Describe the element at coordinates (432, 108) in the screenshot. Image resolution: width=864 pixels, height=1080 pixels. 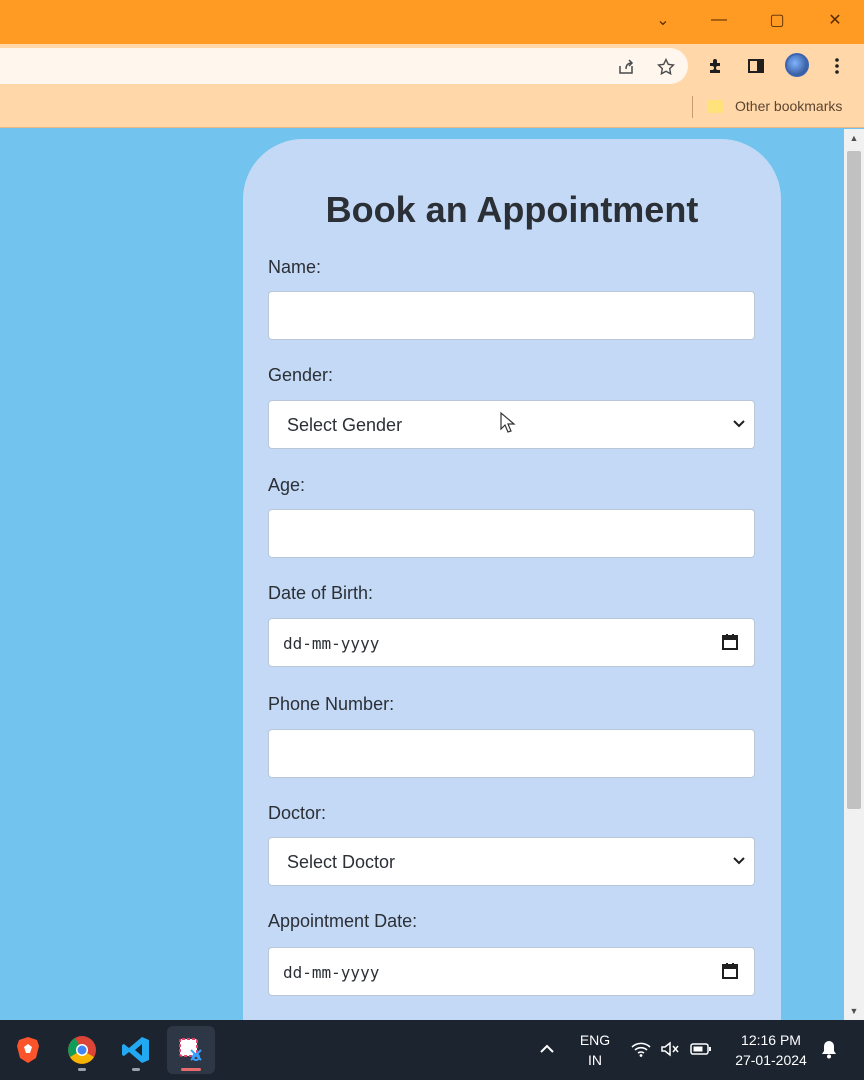
I see `bookmarks-bar: Other bookmarks` at that location.